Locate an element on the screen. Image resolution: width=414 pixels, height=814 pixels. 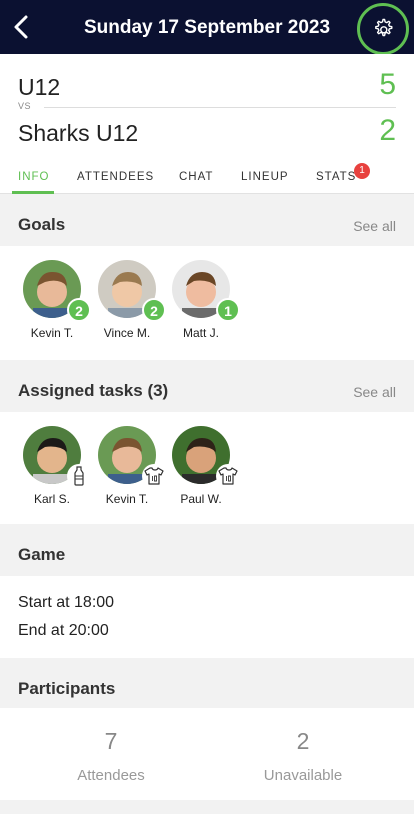
goal-scorer: 2 Vince M. is located at coordinates (129, 300).